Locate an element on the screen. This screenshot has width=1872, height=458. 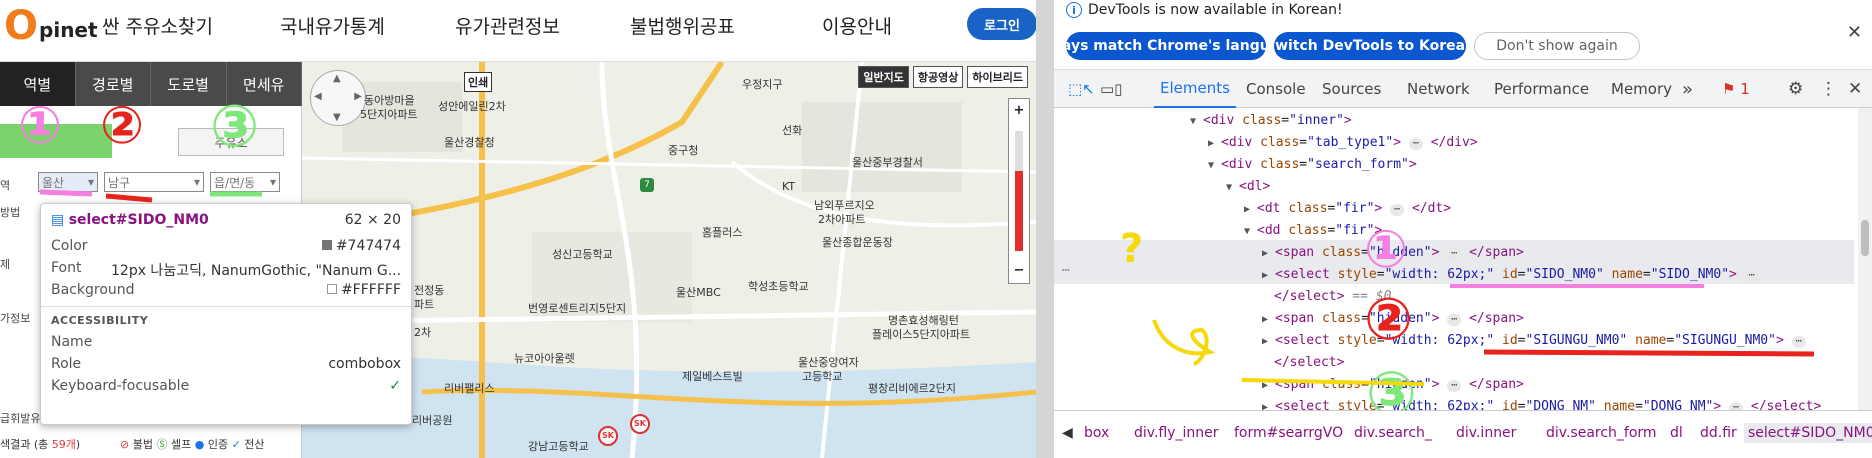
map-label: KT is located at coordinates (789, 186).